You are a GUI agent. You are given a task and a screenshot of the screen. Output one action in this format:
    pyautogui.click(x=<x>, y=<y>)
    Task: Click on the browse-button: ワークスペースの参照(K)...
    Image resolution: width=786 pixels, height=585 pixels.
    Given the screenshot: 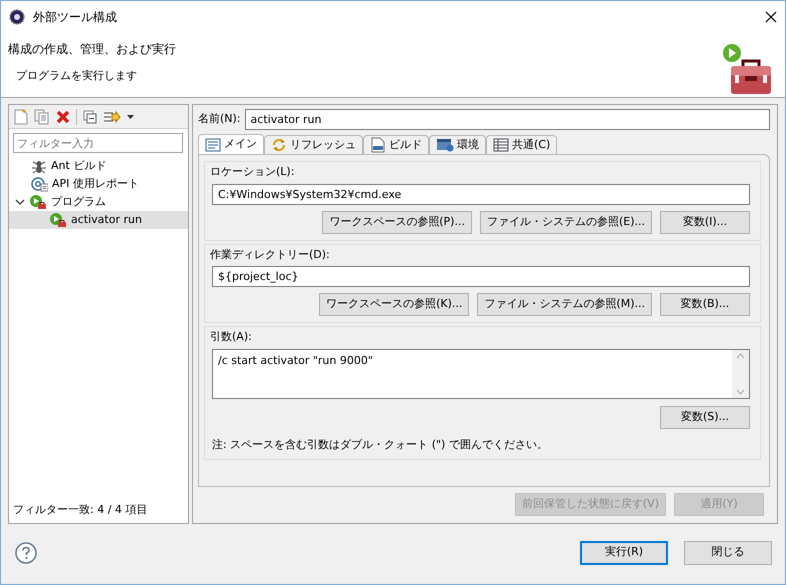 What is the action you would take?
    pyautogui.click(x=394, y=304)
    